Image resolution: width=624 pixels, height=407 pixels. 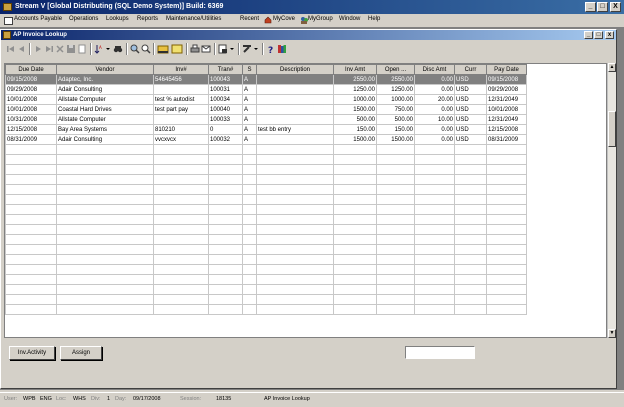 I want to click on cell-due-date: 09/15/2008, so click(x=31, y=79).